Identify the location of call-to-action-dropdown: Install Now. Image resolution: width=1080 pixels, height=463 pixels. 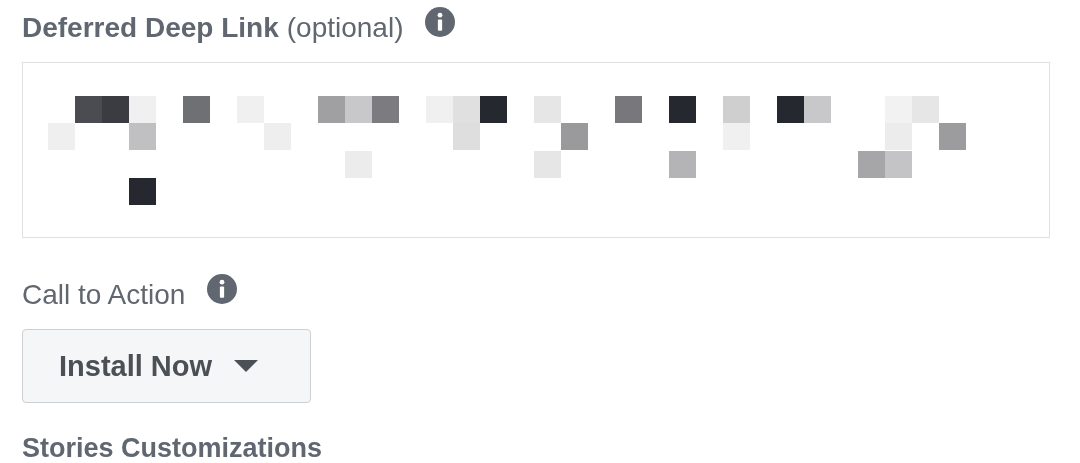
(166, 366).